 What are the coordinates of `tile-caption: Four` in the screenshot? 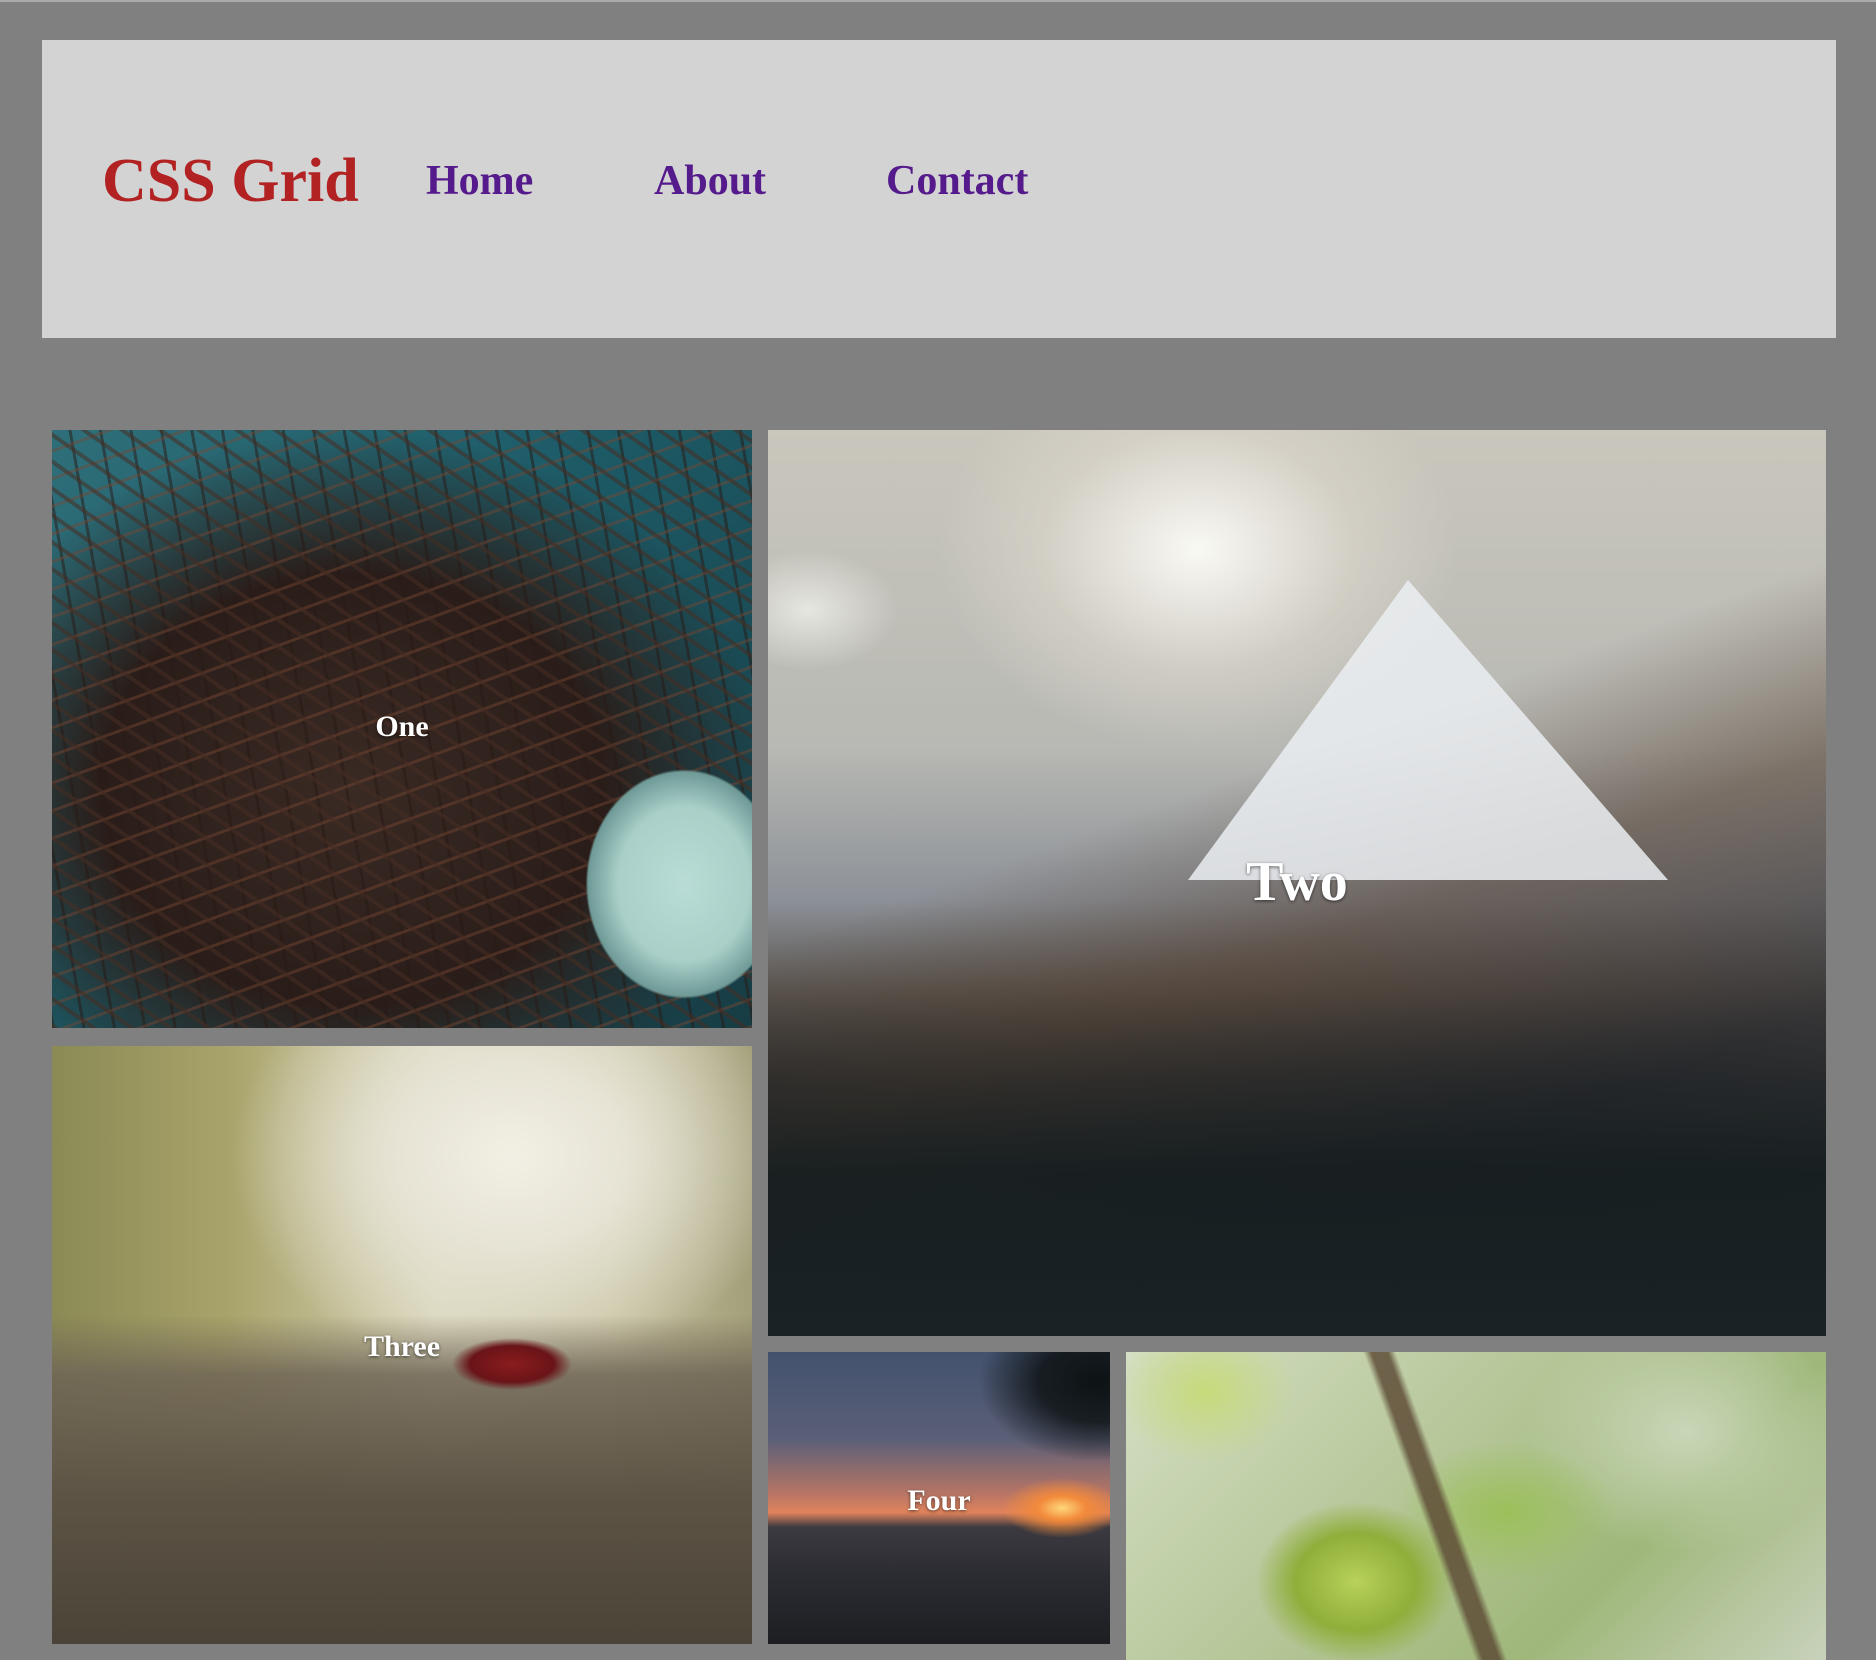 It's located at (939, 1500).